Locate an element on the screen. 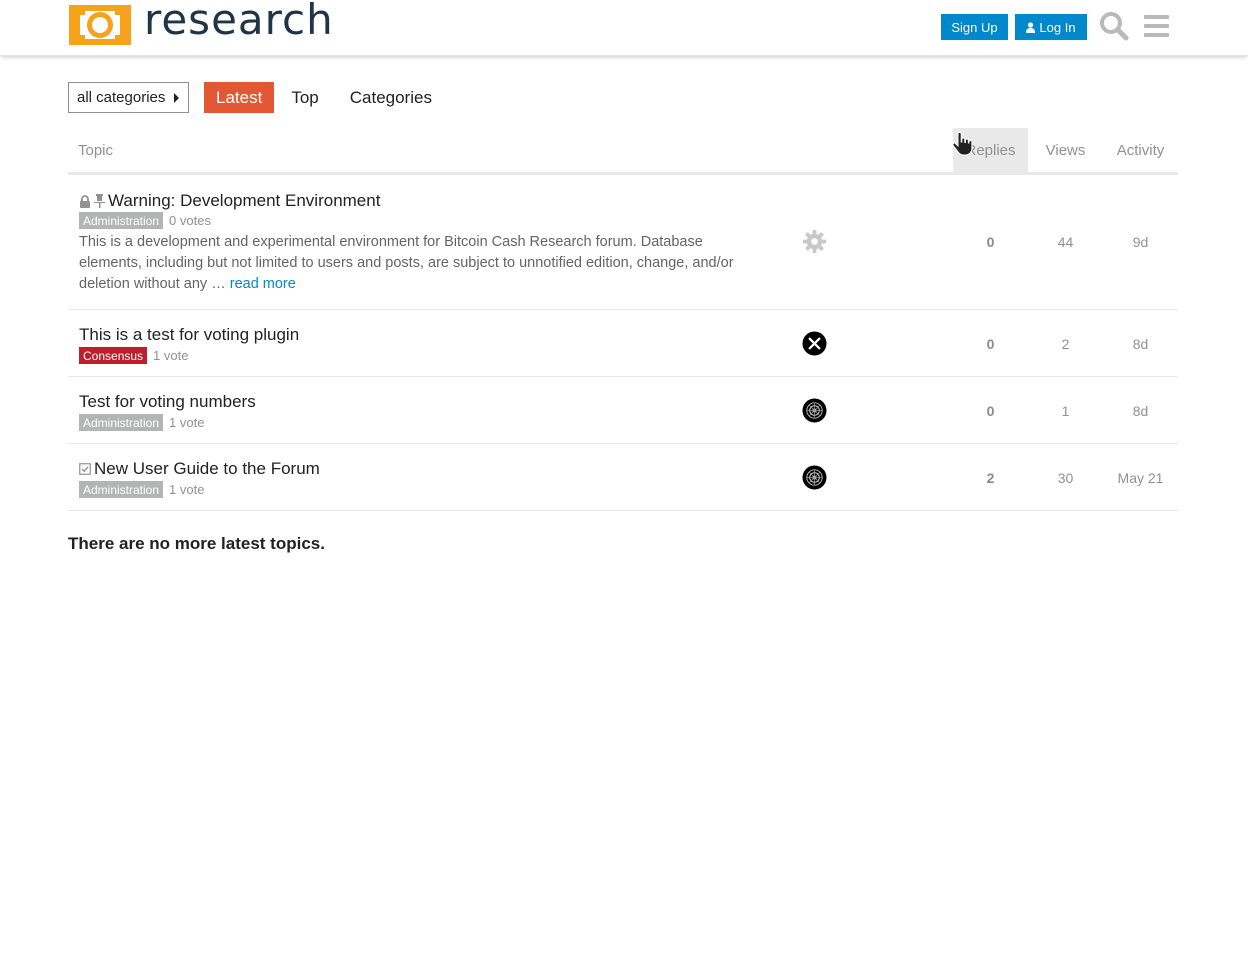  topic-list-header: Topic Replies Views Activity is located at coordinates (623, 151).